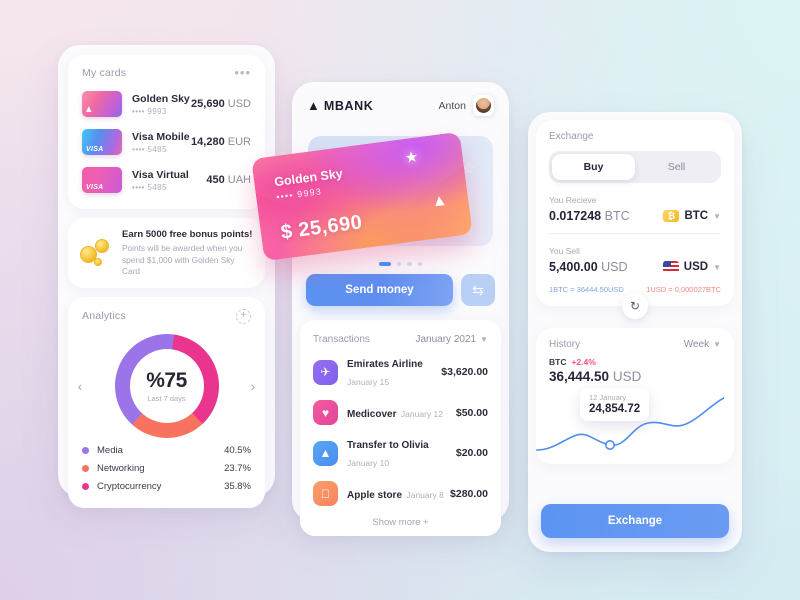  Describe the element at coordinates (161, 136) in the screenshot. I see `card-name: Visa Mobile` at that location.